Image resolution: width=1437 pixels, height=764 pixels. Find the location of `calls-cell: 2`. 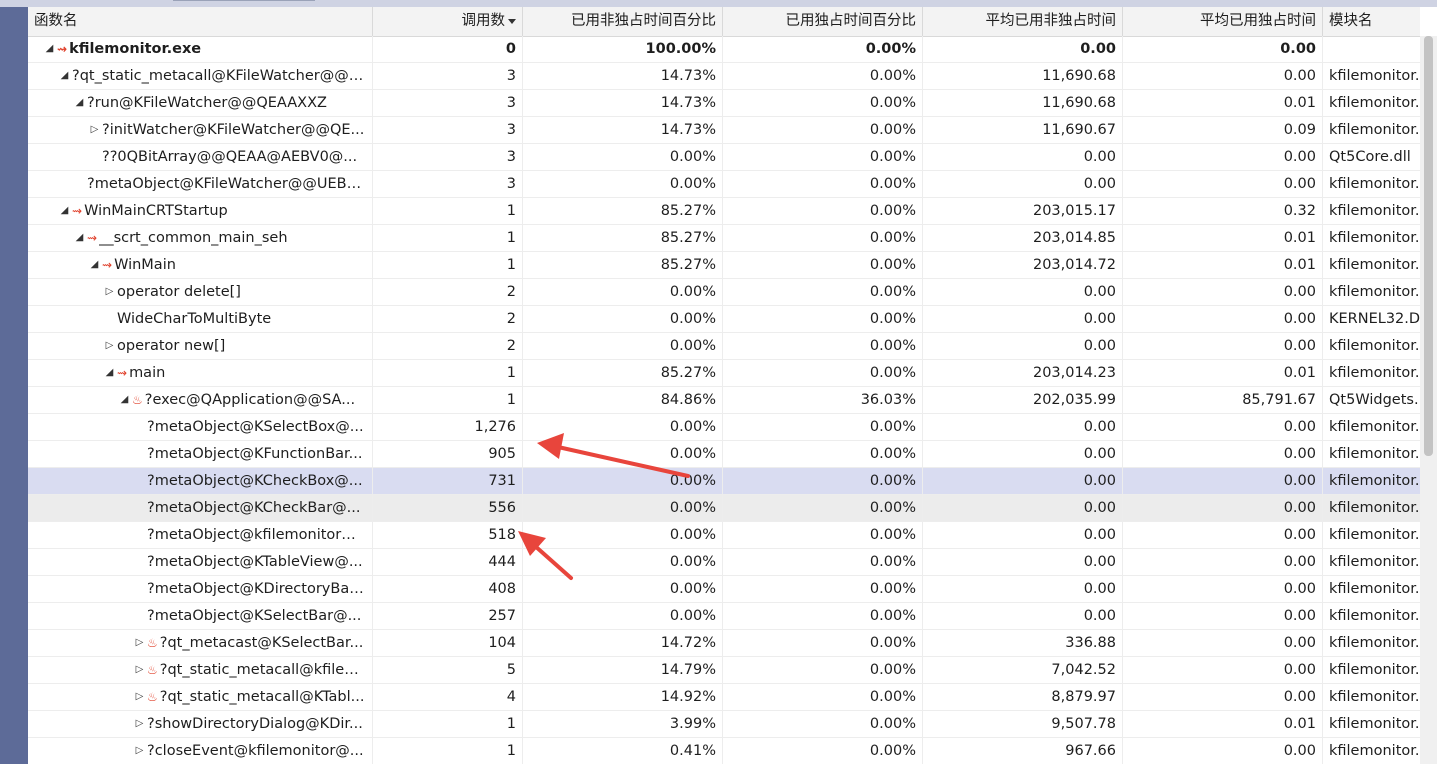

calls-cell: 2 is located at coordinates (448, 319).